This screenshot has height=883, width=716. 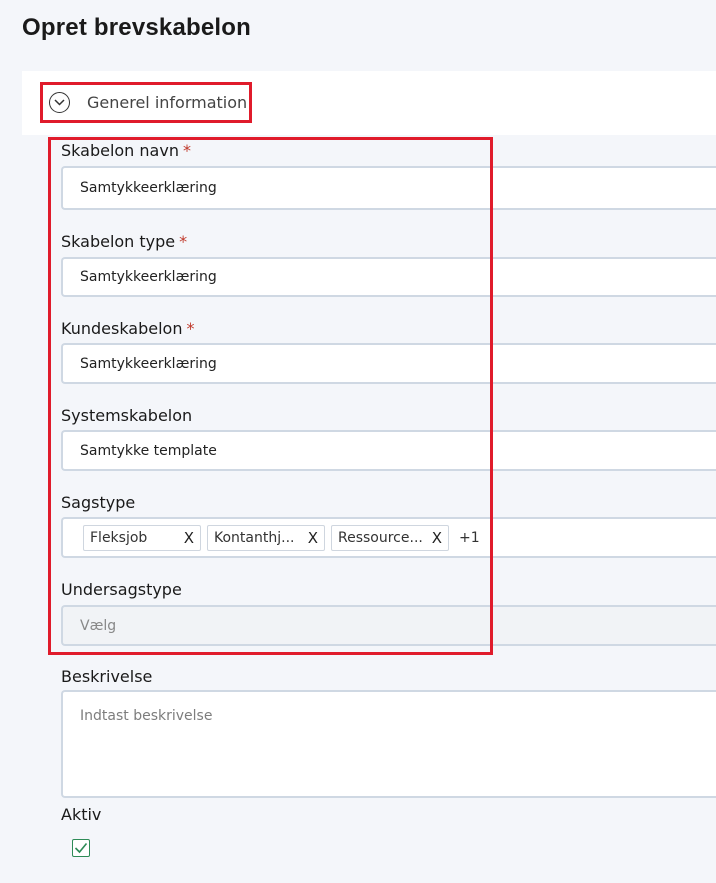 I want to click on skabelon-type-select: Samtykkeerklæring, so click(x=388, y=277).